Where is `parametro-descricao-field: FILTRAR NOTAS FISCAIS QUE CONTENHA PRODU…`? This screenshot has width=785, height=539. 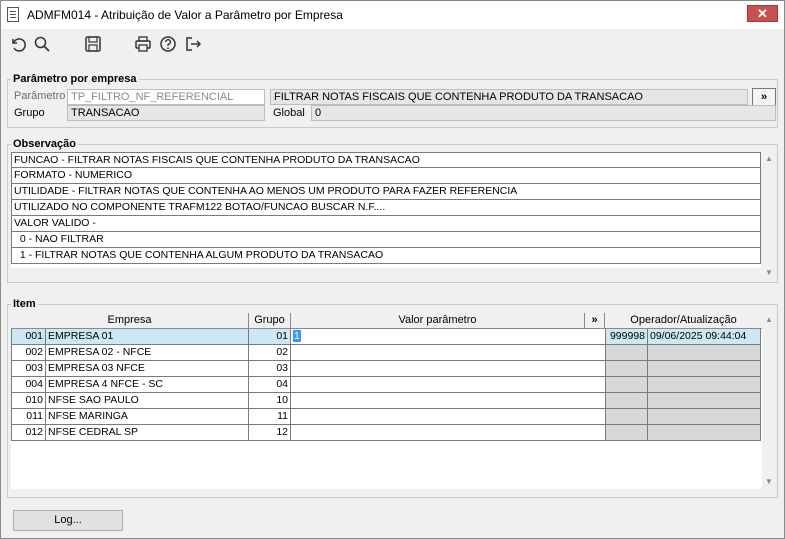 parametro-descricao-field: FILTRAR NOTAS FISCAIS QUE CONTENHA PRODU… is located at coordinates (509, 97).